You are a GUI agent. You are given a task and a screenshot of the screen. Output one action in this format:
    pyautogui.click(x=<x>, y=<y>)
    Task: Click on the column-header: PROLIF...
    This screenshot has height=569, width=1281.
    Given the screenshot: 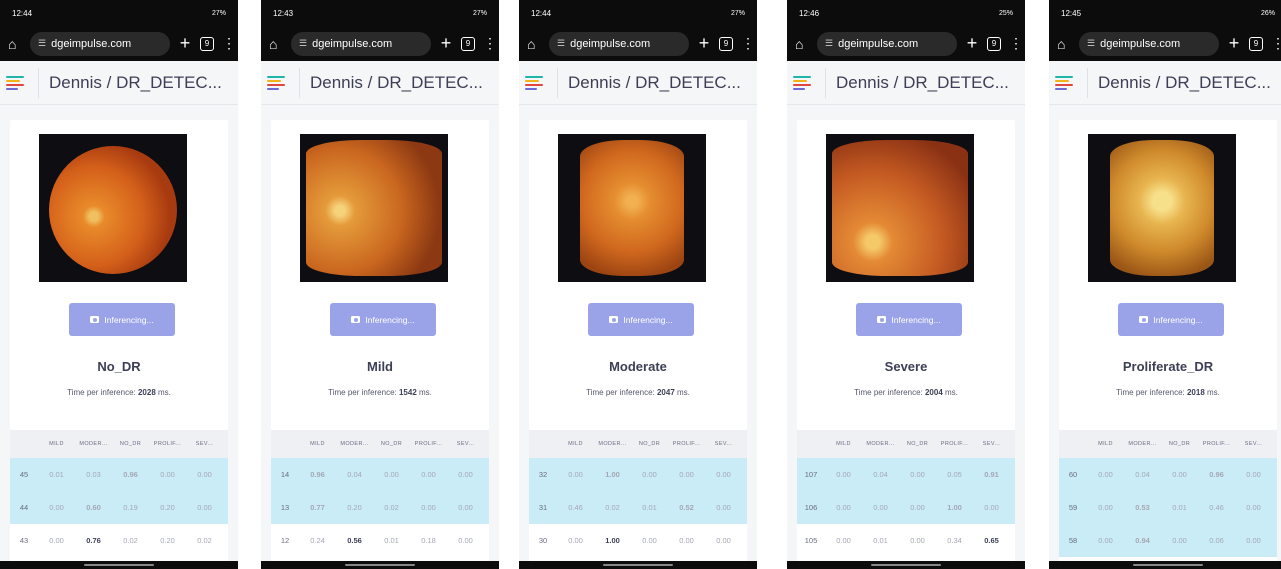 What is the action you would take?
    pyautogui.click(x=1216, y=444)
    